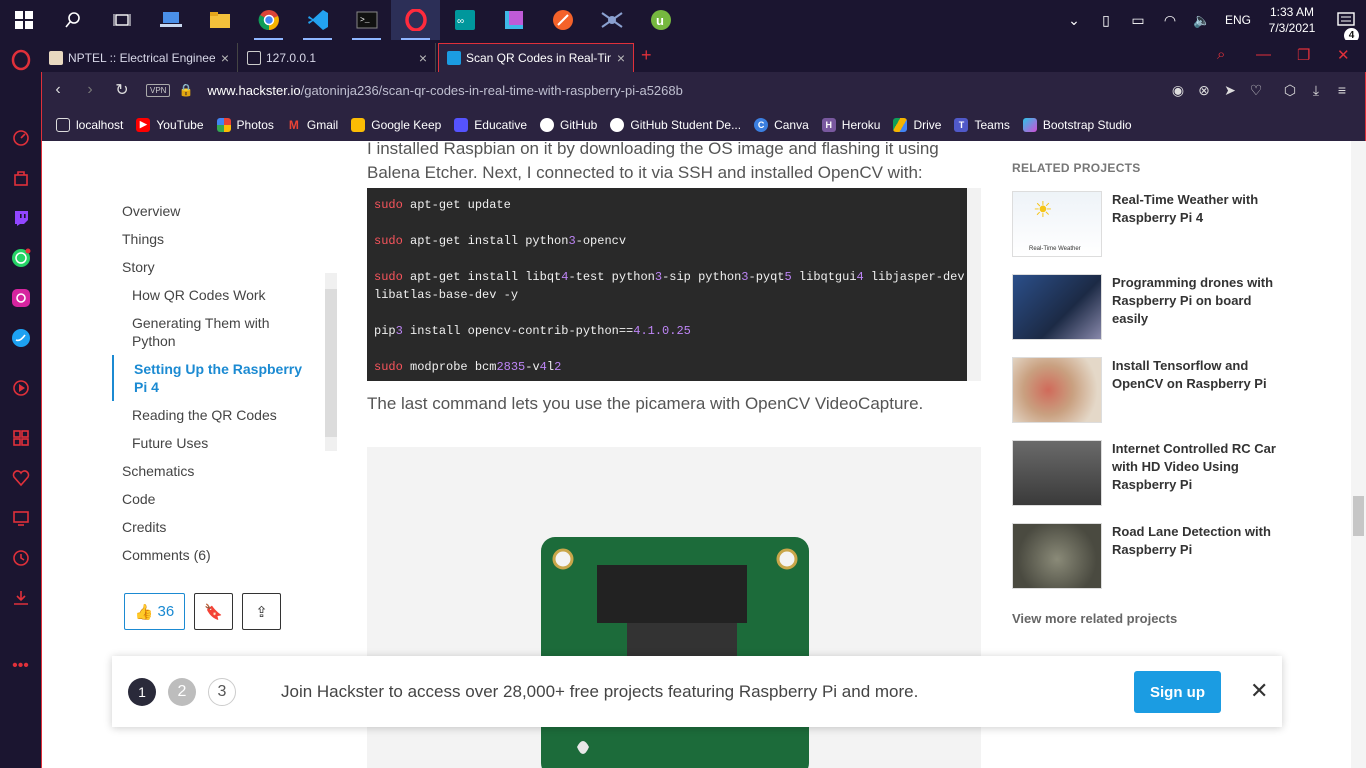  Describe the element at coordinates (366, 20) in the screenshot. I see `terminal-icon: >_` at that location.